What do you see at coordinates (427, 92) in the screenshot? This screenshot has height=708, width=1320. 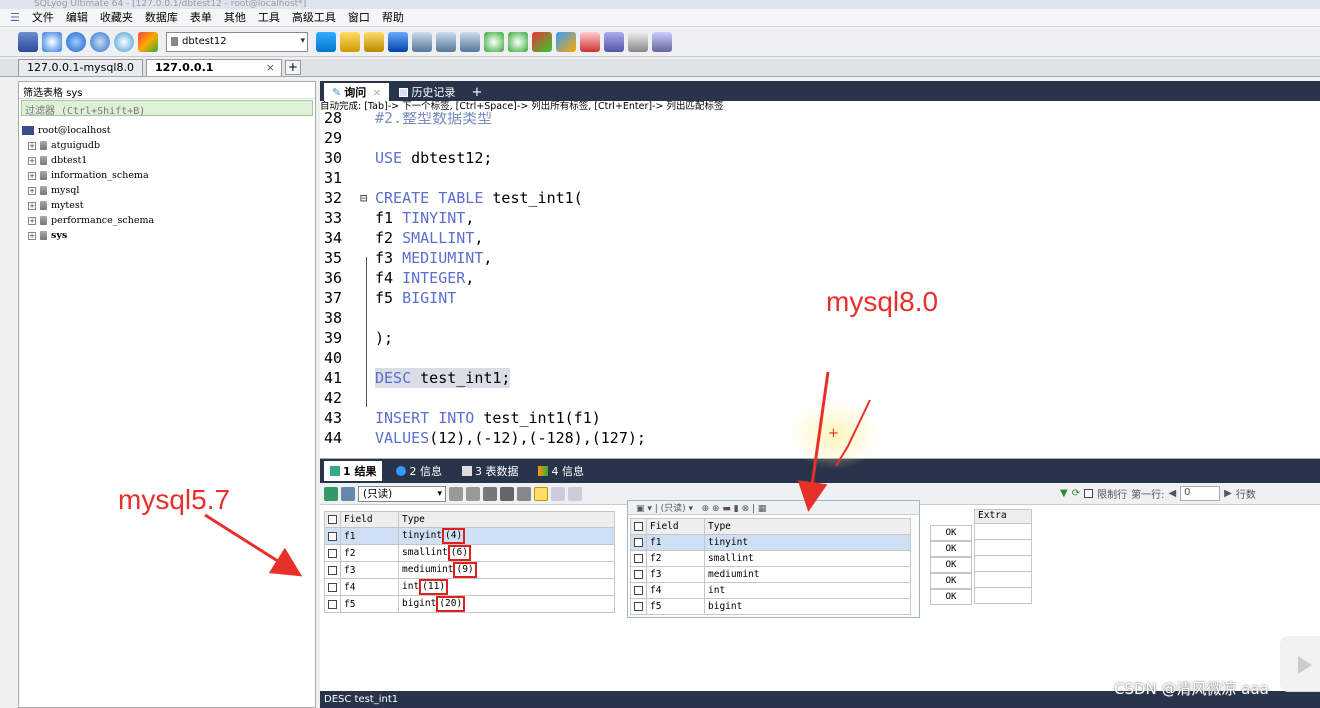 I see `tab-history: 历史记录` at bounding box center [427, 92].